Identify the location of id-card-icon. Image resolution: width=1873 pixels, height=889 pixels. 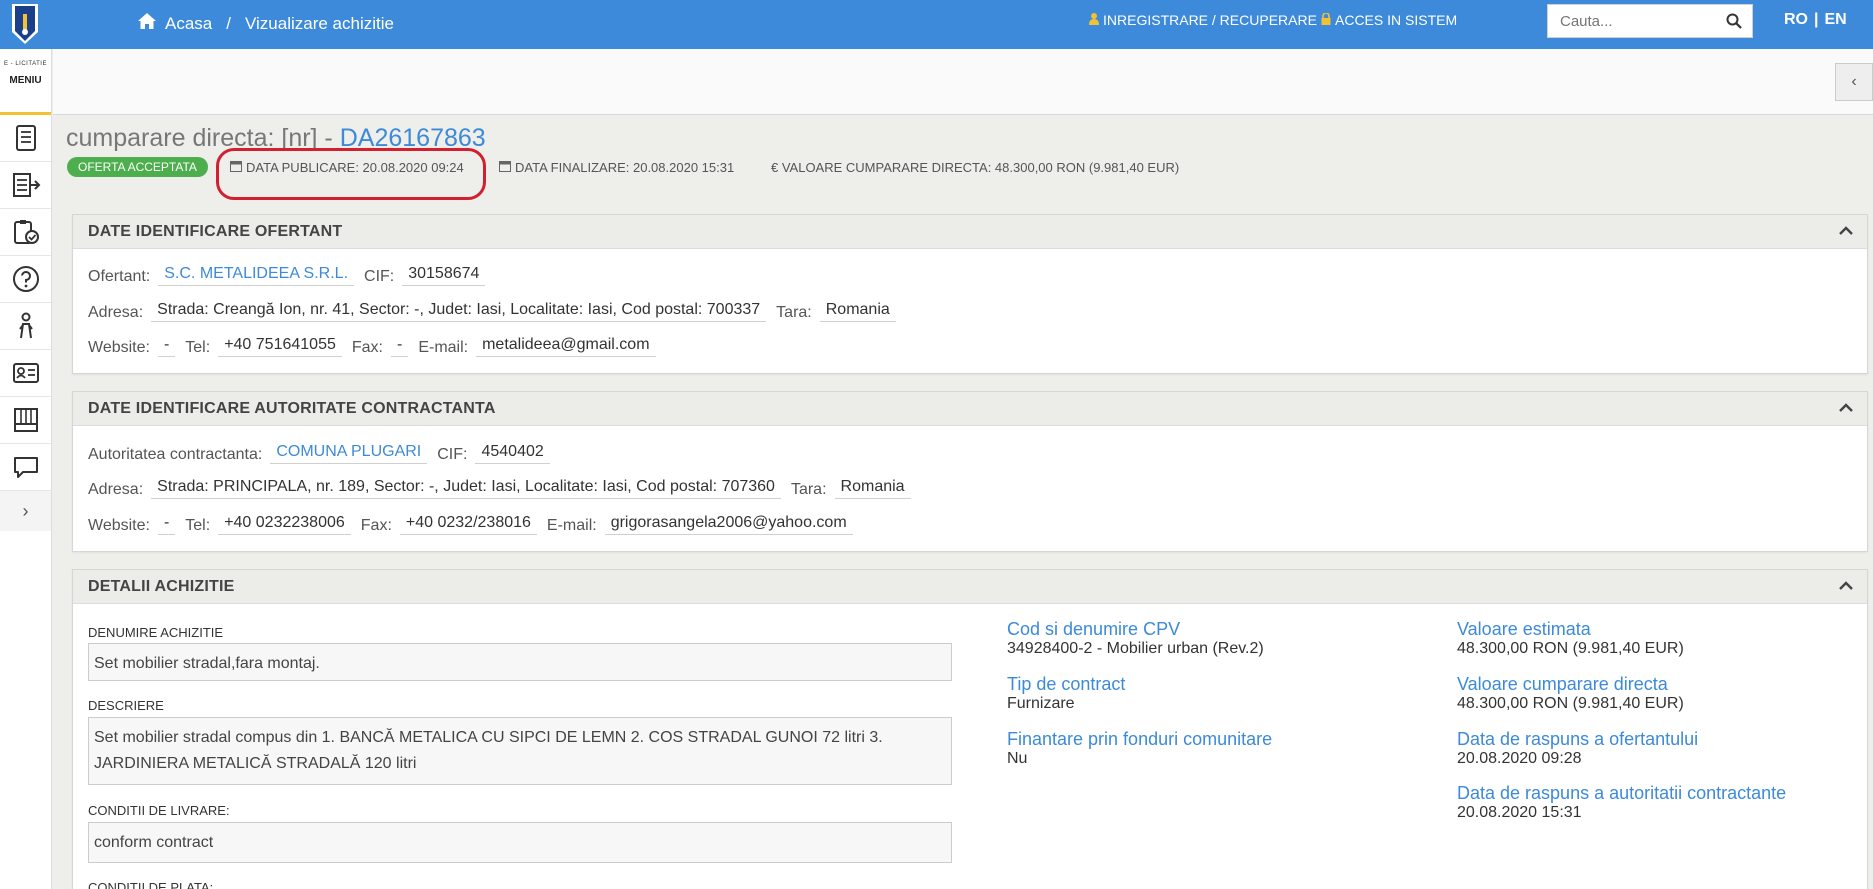
(25, 373).